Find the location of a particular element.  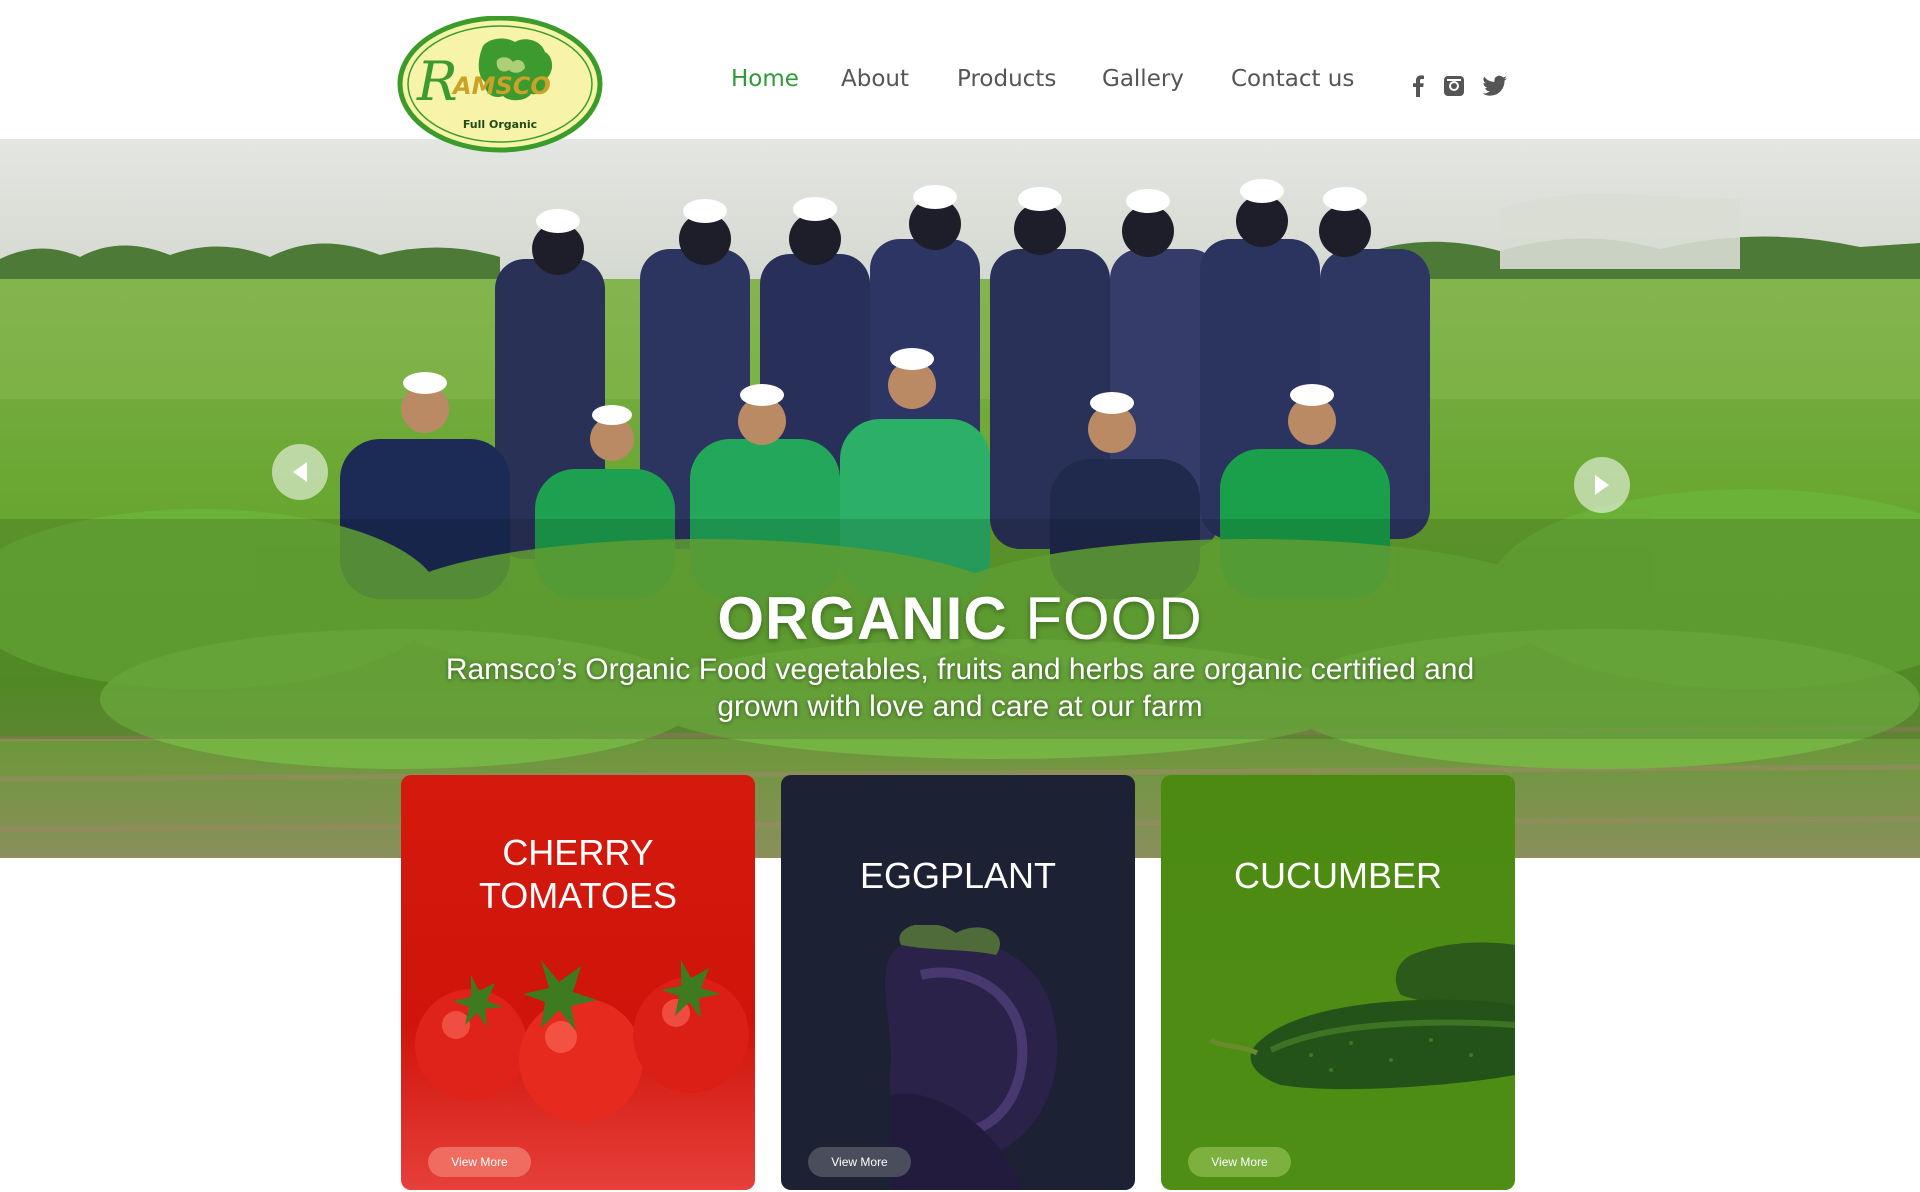

slider-prev-button is located at coordinates (300, 472).